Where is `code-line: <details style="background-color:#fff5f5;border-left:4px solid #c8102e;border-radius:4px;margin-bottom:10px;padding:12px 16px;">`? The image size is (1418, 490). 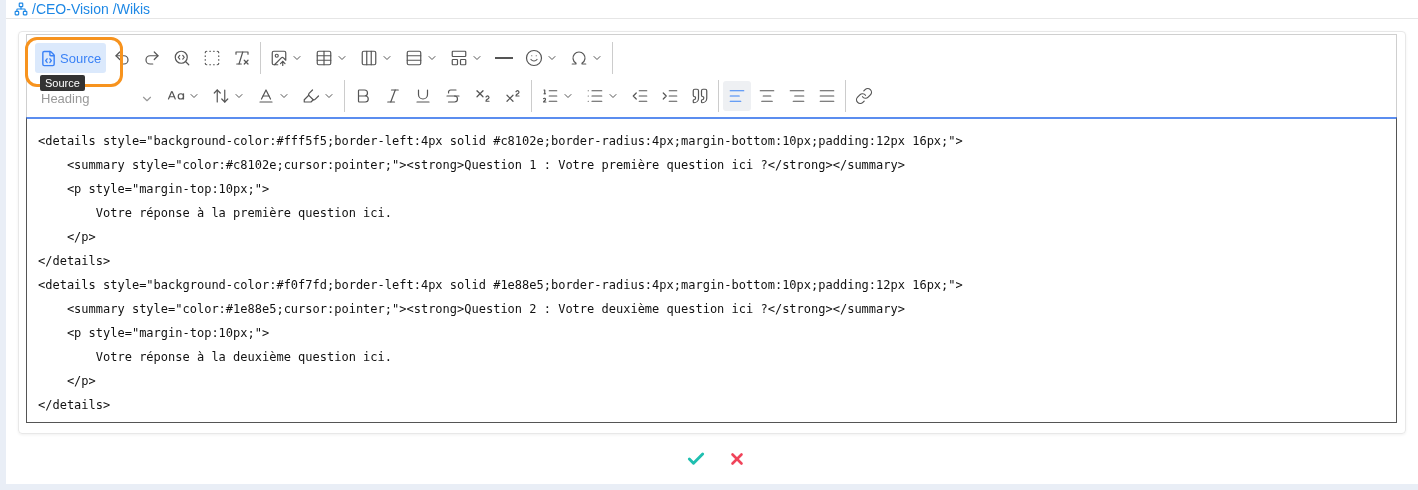 code-line: <details style="background-color:#fff5f5;border-left:4px solid #c8102e;border-radius:4px;margin-bottom:10px;padding:12px 16px;"> is located at coordinates (501, 141).